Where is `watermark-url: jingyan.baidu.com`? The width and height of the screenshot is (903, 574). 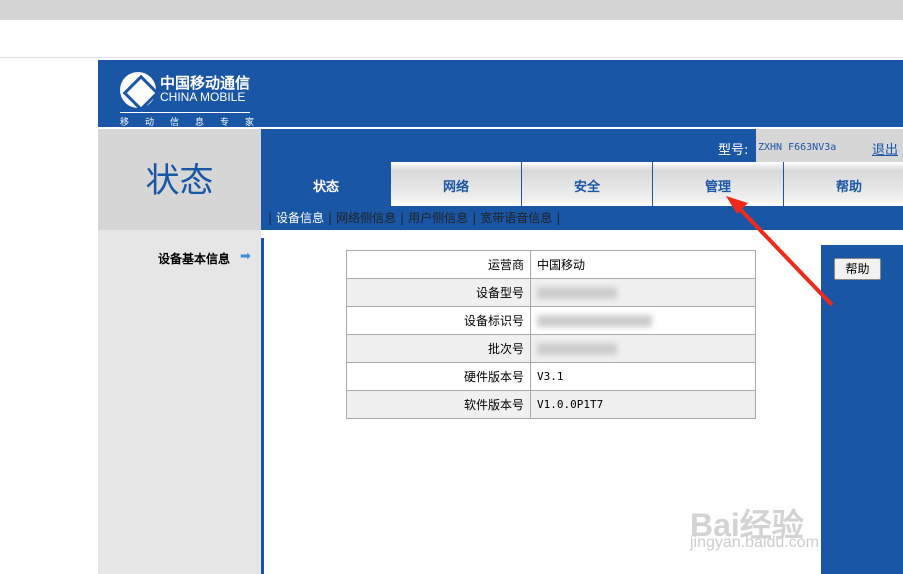
watermark-url: jingyan.baidu.com is located at coordinates (754, 542).